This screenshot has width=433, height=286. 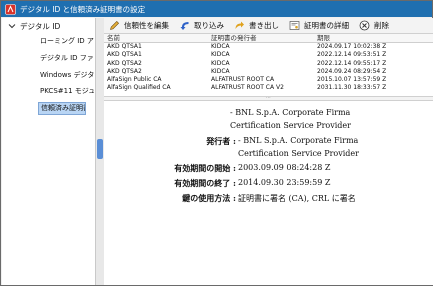 I want to click on issuer-line-2: Certification Service Provider, so click(x=298, y=153).